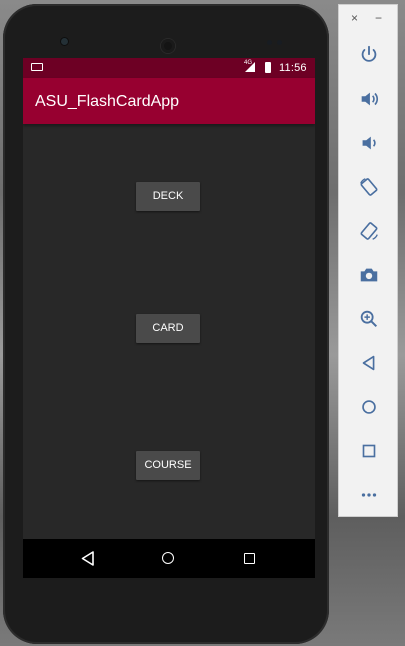 This screenshot has height=646, width=405. Describe the element at coordinates (369, 275) in the screenshot. I see `camera-icon` at that location.